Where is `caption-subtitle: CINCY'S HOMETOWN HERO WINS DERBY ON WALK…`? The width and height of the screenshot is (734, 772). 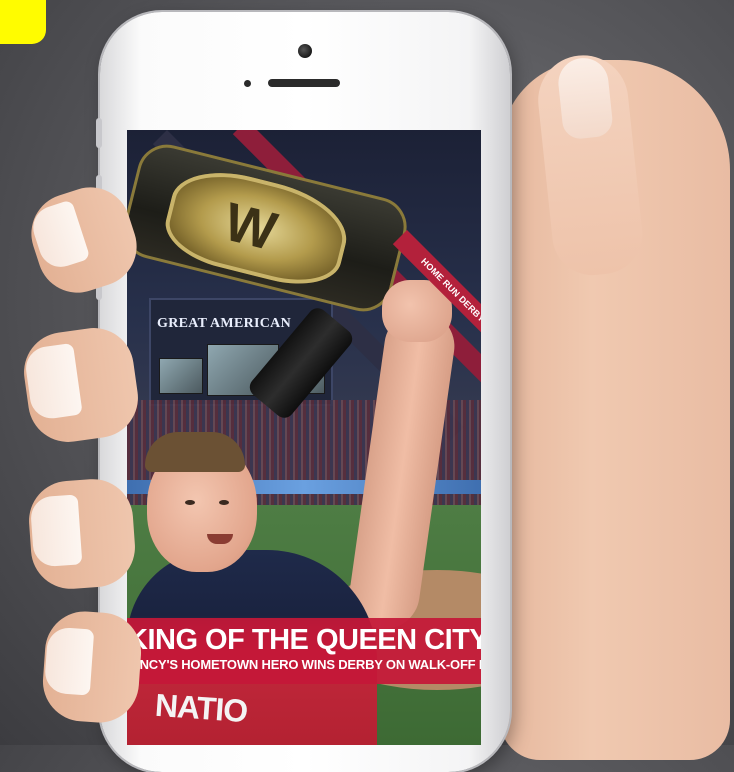 caption-subtitle: CINCY'S HOMETOWN HERO WINS DERBY ON WALK… is located at coordinates (304, 664).